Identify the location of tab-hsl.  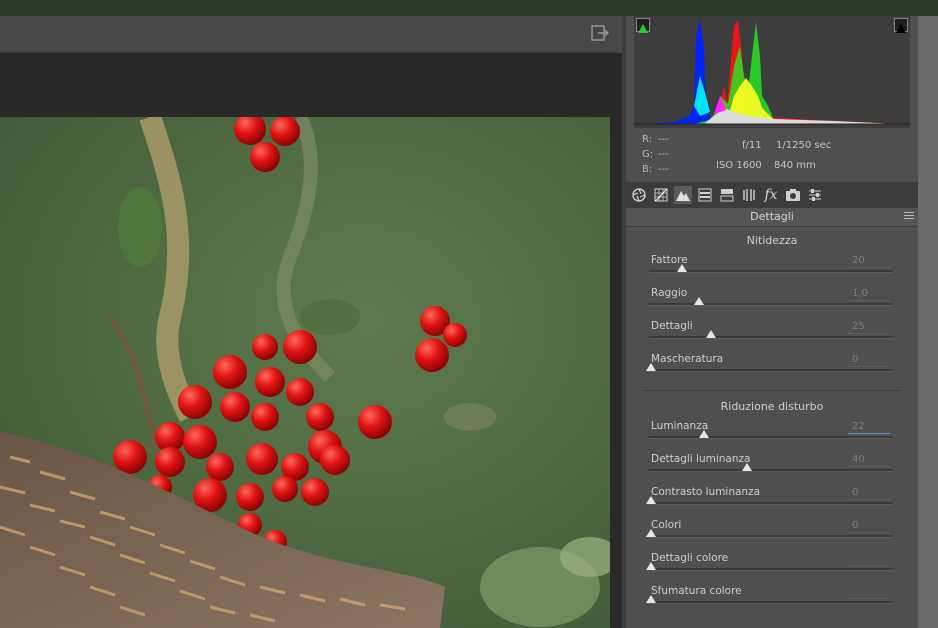
(705, 195).